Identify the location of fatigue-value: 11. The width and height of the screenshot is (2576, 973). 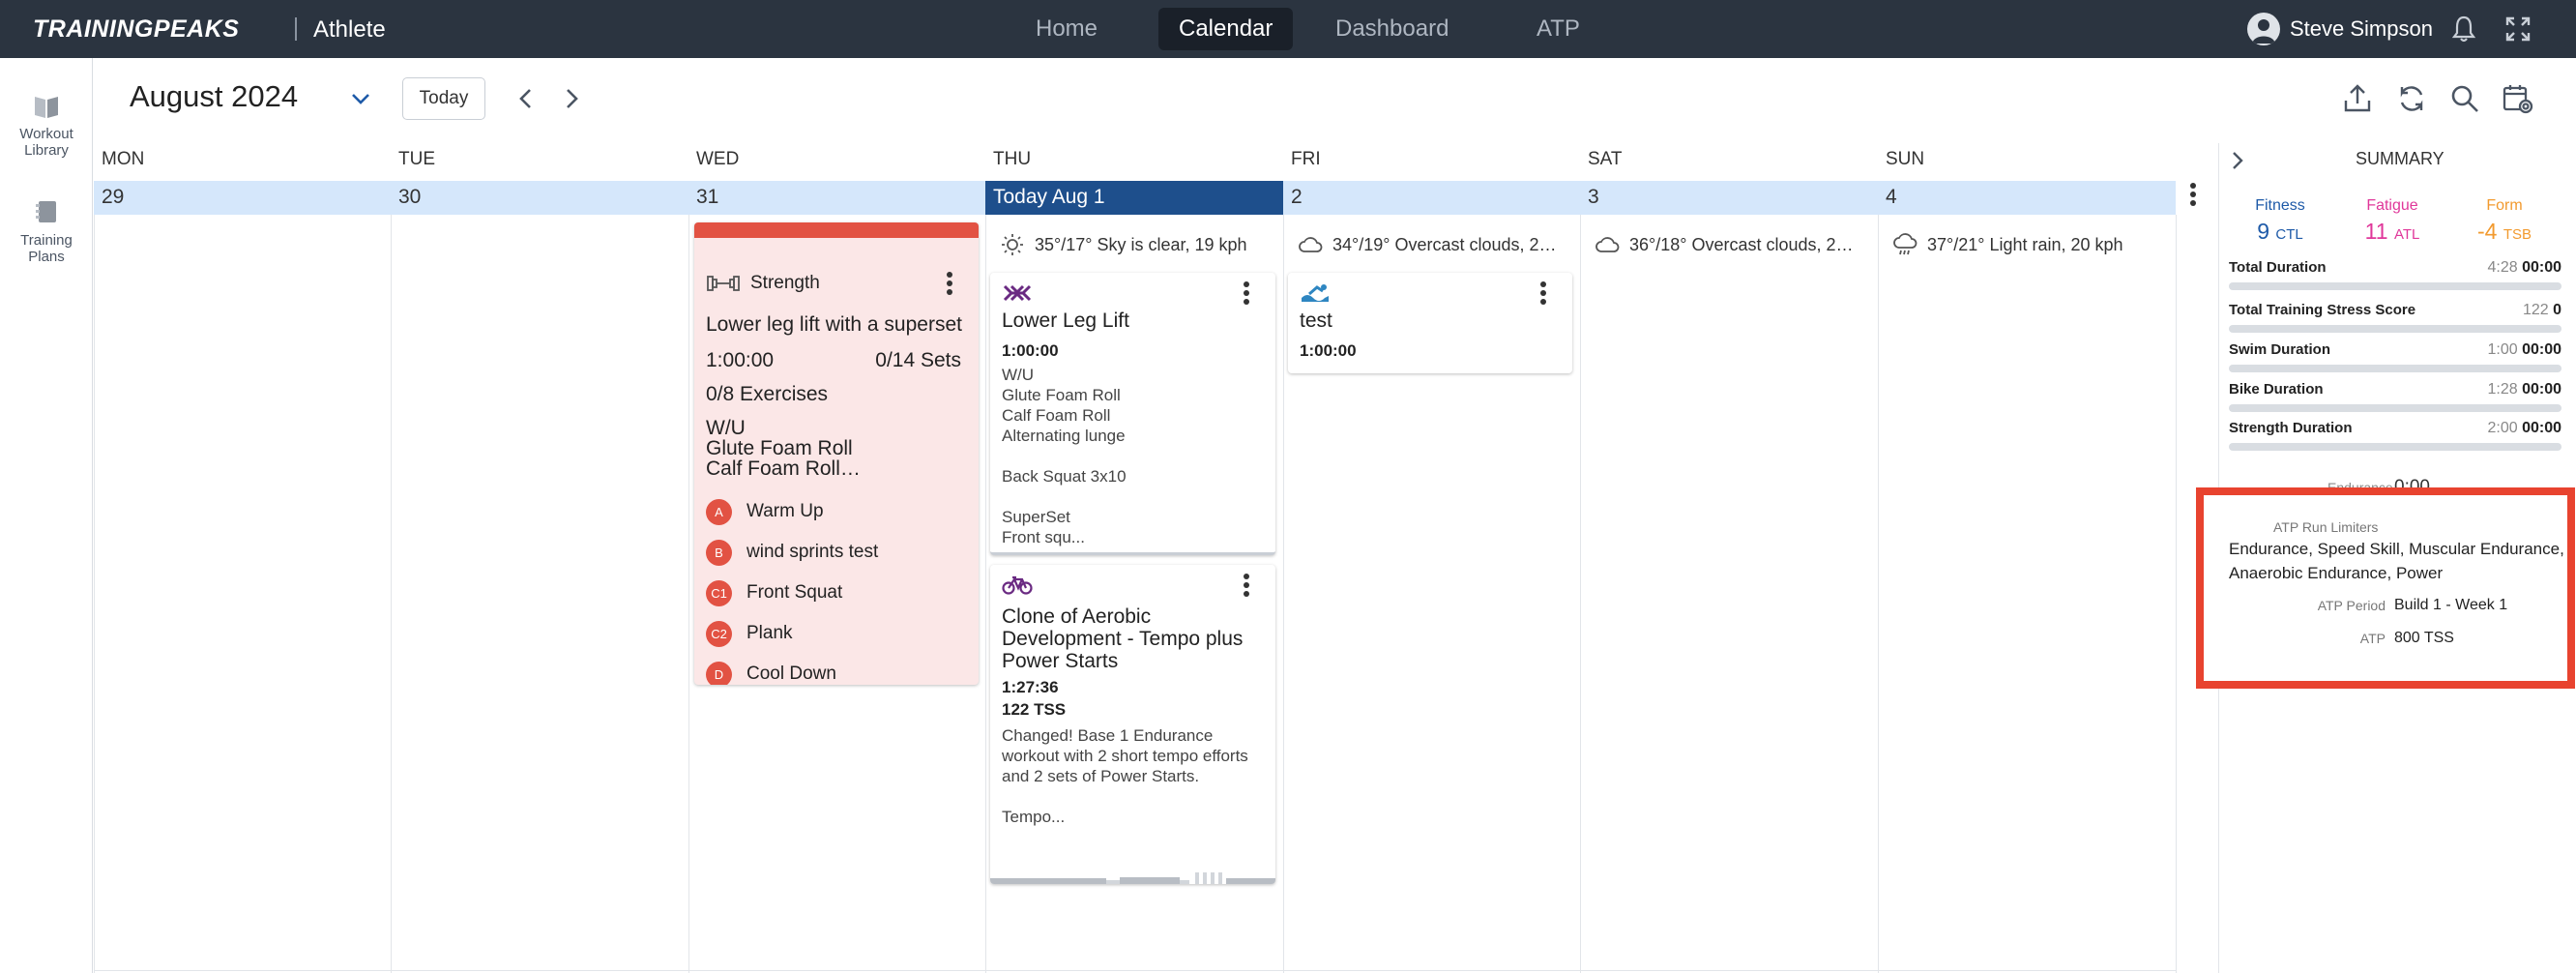
(2376, 232).